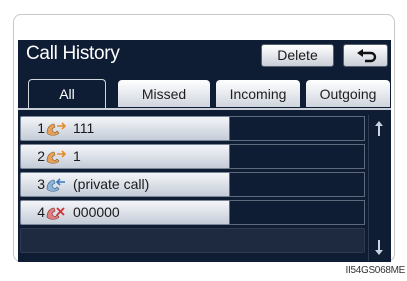 The image size is (407, 281). I want to click on tab-all: All, so click(67, 94).